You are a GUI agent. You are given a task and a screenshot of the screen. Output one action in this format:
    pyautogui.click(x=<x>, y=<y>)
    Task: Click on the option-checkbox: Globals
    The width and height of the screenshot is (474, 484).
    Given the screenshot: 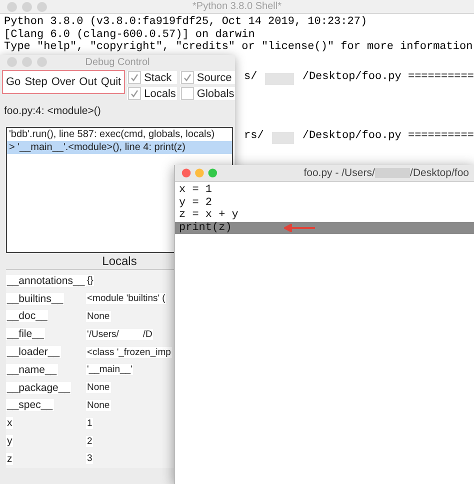 What is the action you would take?
    pyautogui.click(x=208, y=93)
    